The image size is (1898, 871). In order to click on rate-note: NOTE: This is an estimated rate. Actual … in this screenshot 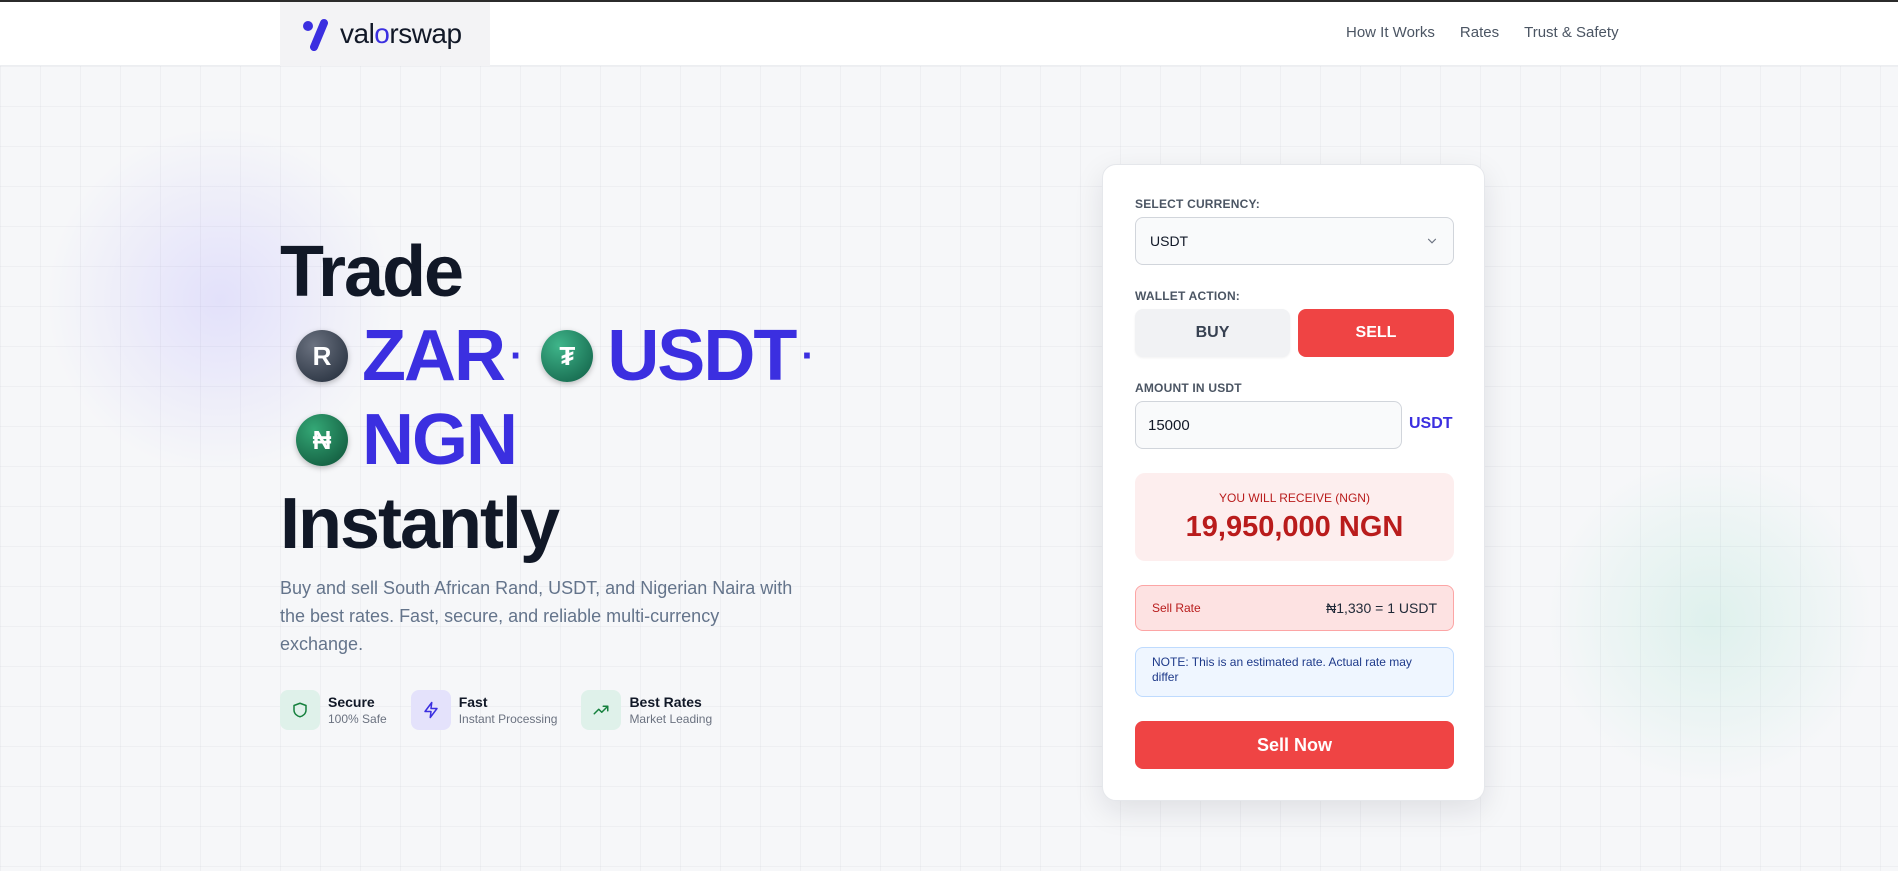, I will do `click(1294, 672)`.